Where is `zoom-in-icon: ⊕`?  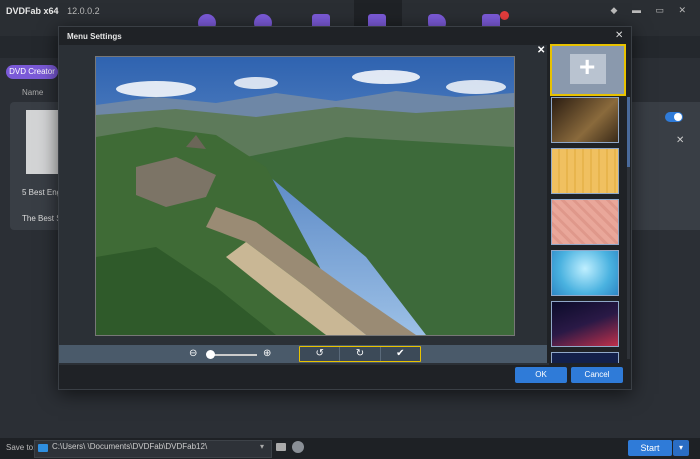
zoom-in-icon: ⊕ is located at coordinates (267, 353).